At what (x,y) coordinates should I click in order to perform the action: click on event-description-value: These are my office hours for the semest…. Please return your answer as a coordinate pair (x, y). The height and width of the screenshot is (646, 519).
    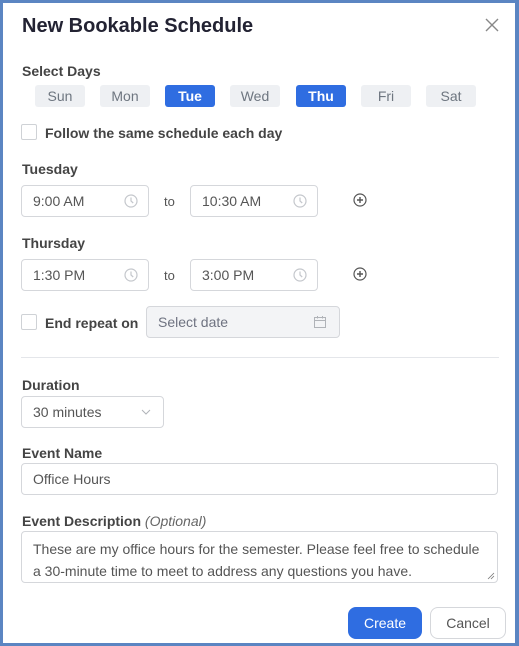
    Looking at the image, I should click on (256, 560).